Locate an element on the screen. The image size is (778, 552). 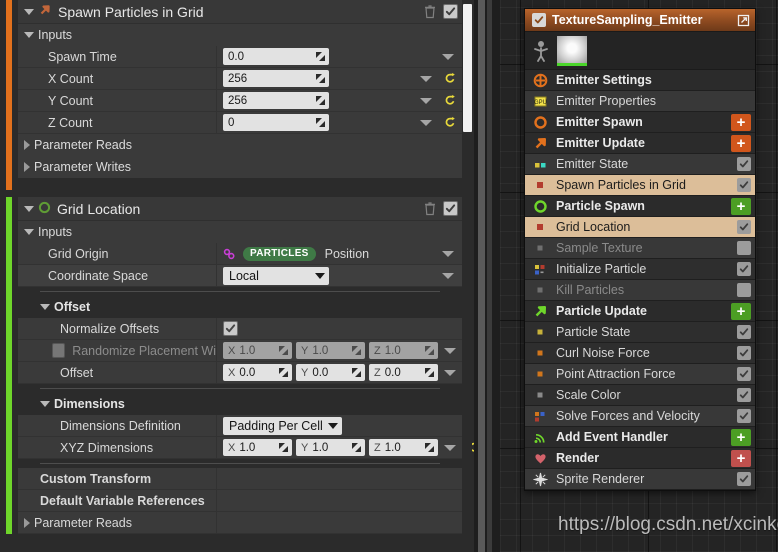
property-row-dimensions-definition: Dimensions Definition Padding Per Cell is located at coordinates (240, 426).